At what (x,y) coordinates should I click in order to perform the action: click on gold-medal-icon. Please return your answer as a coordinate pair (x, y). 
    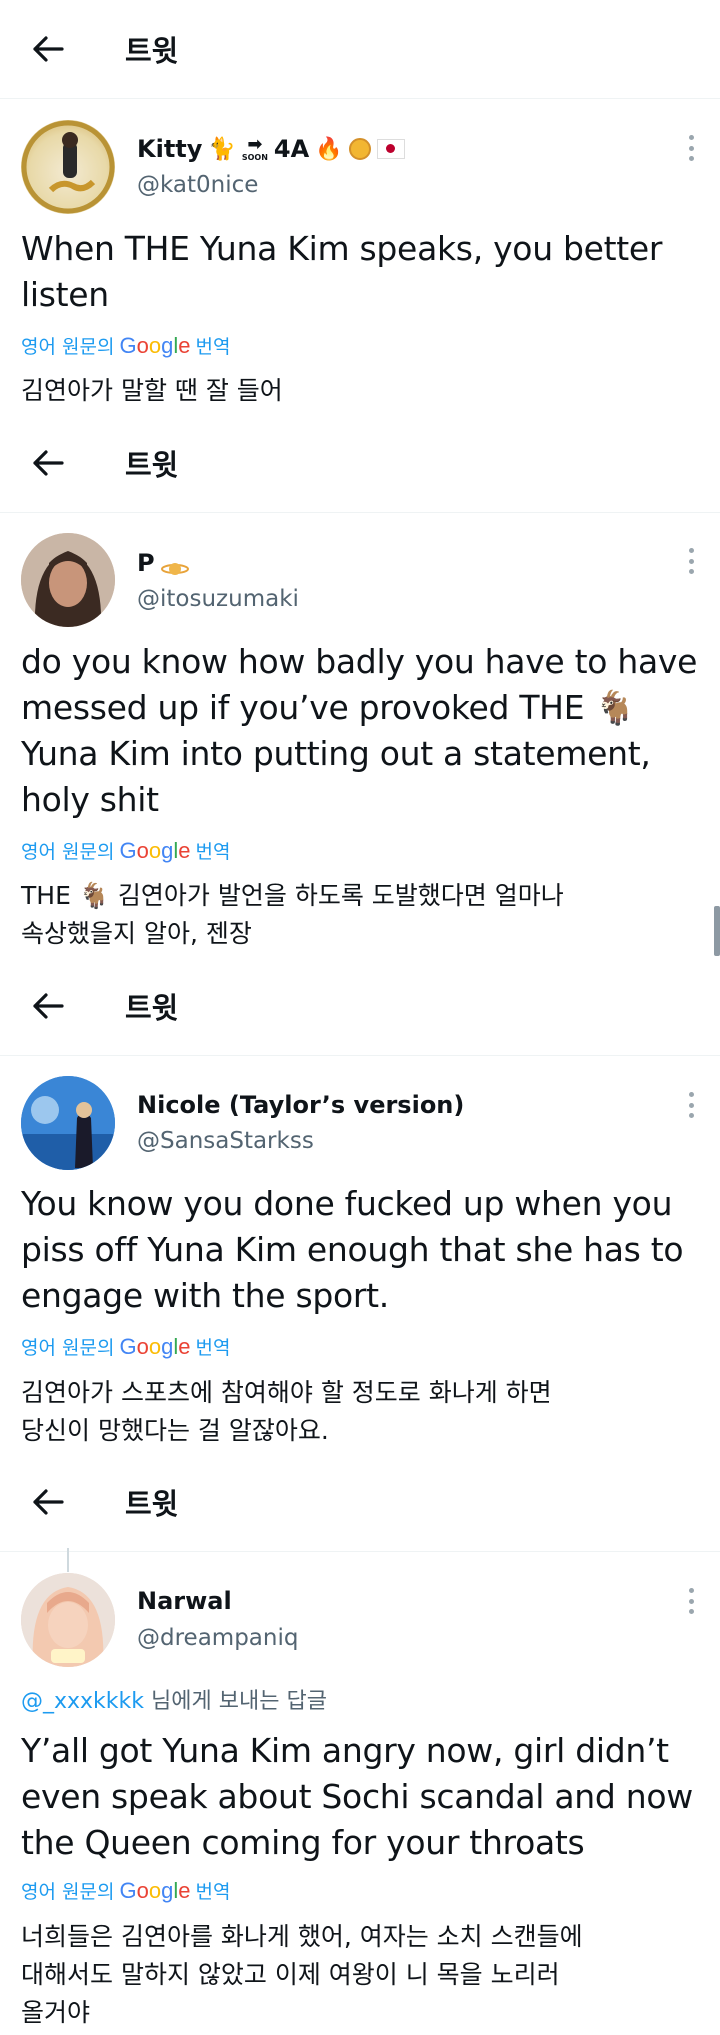
    Looking at the image, I should click on (359, 149).